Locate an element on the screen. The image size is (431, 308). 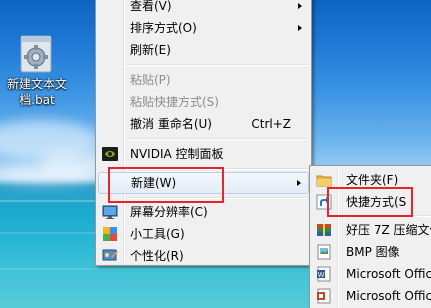
menu-item-paste: 粘贴(P) is located at coordinates (203, 80).